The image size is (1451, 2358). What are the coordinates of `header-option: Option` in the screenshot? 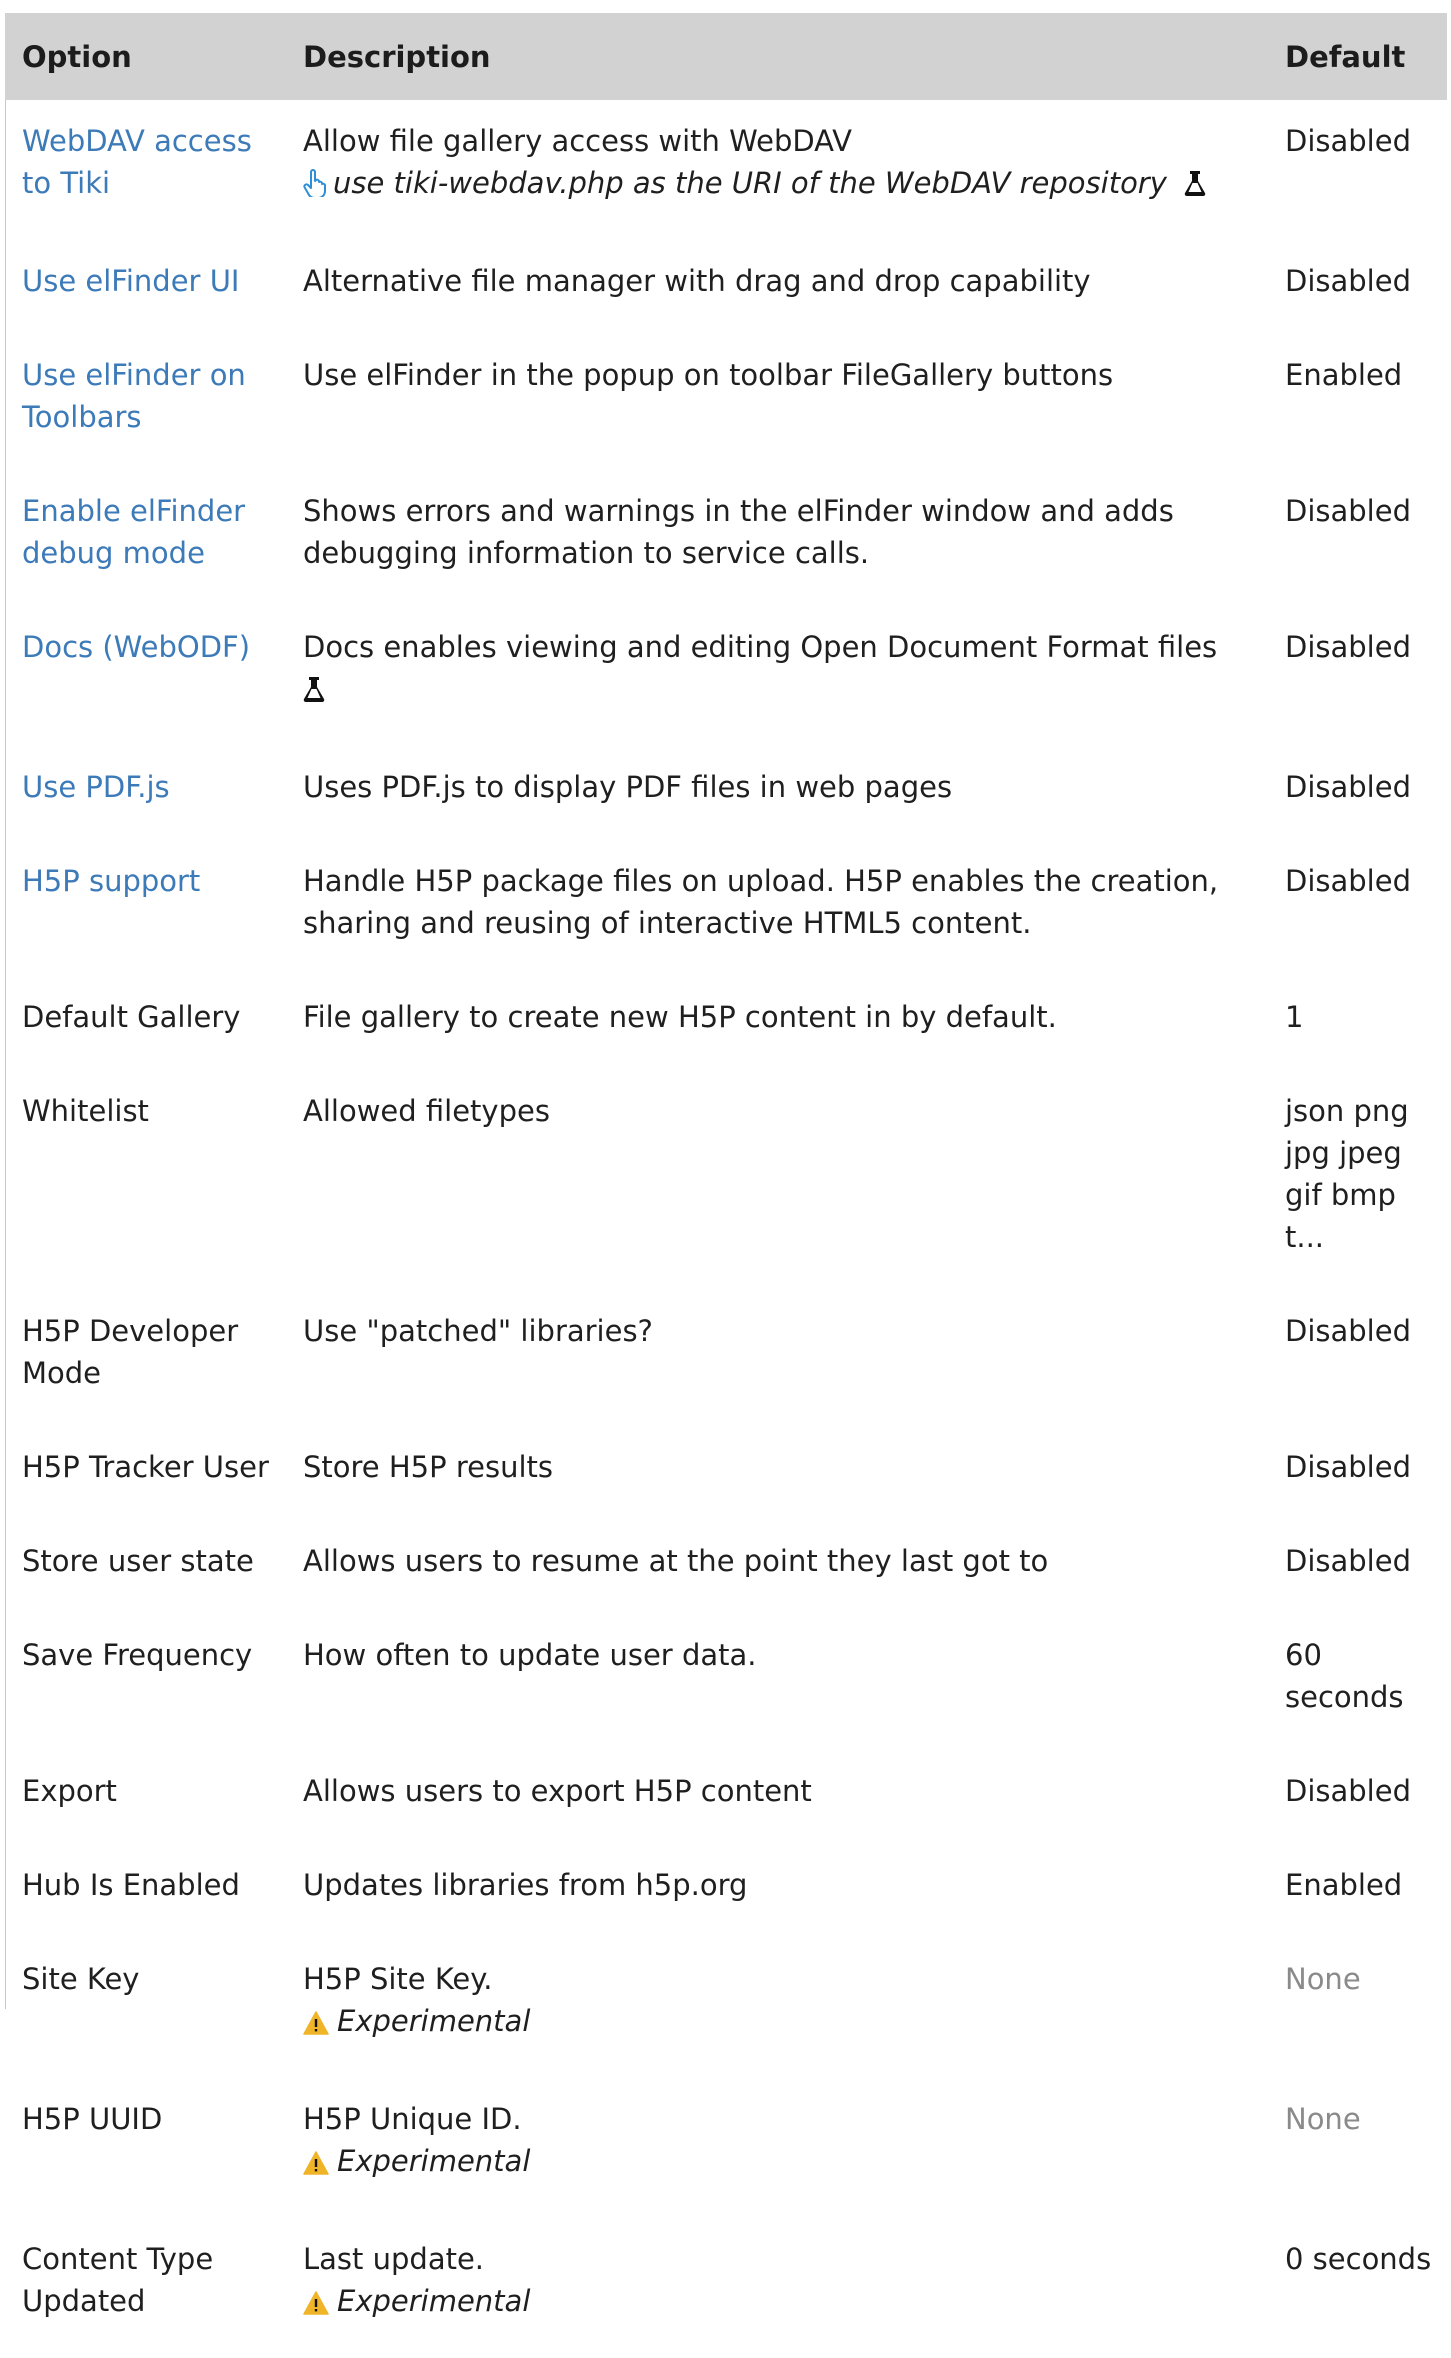 It's located at (145, 56).